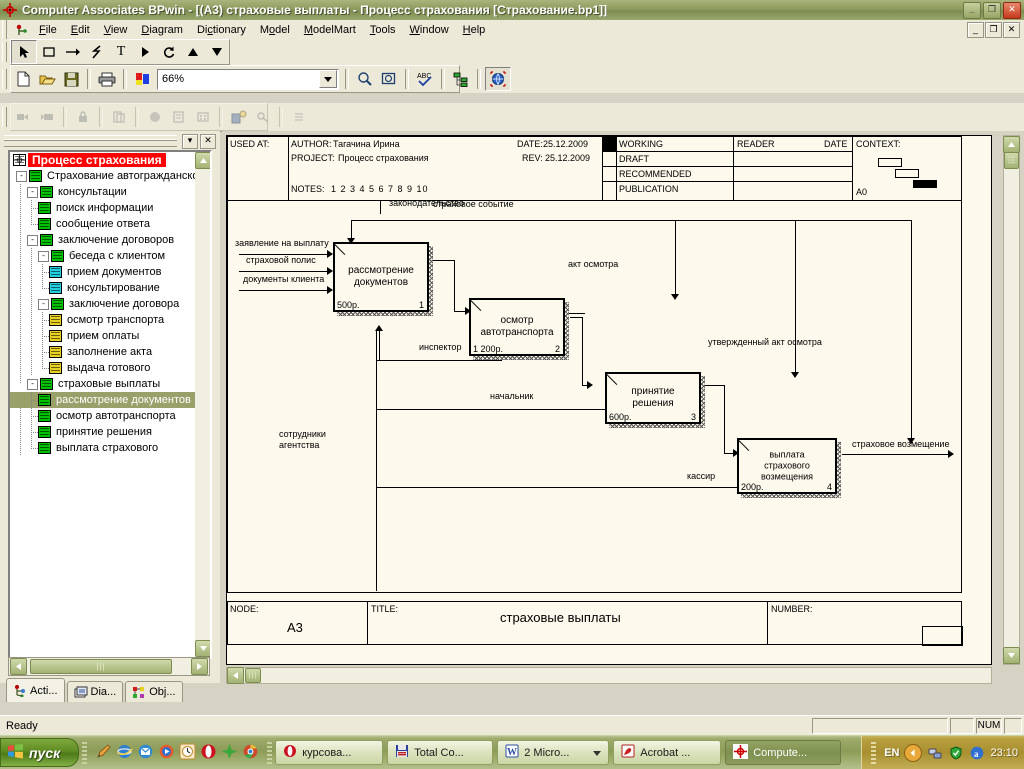  I want to click on arrow-label-policy: страховой полис, so click(281, 260).